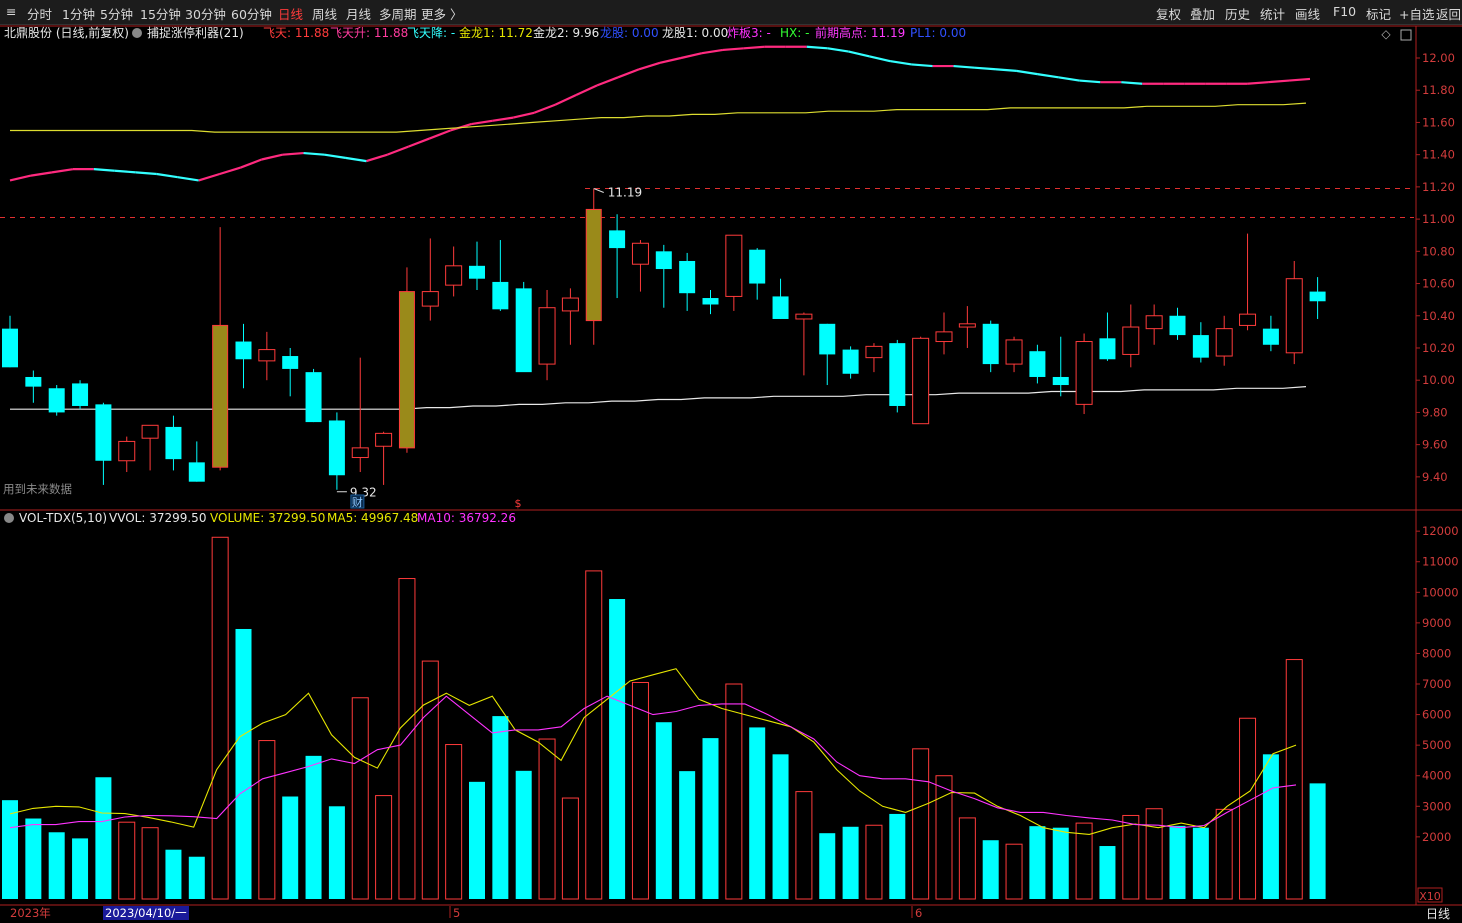 This screenshot has height=923, width=1462. I want to click on indicator-value-3: 金龙1: 11.72, so click(496, 32).